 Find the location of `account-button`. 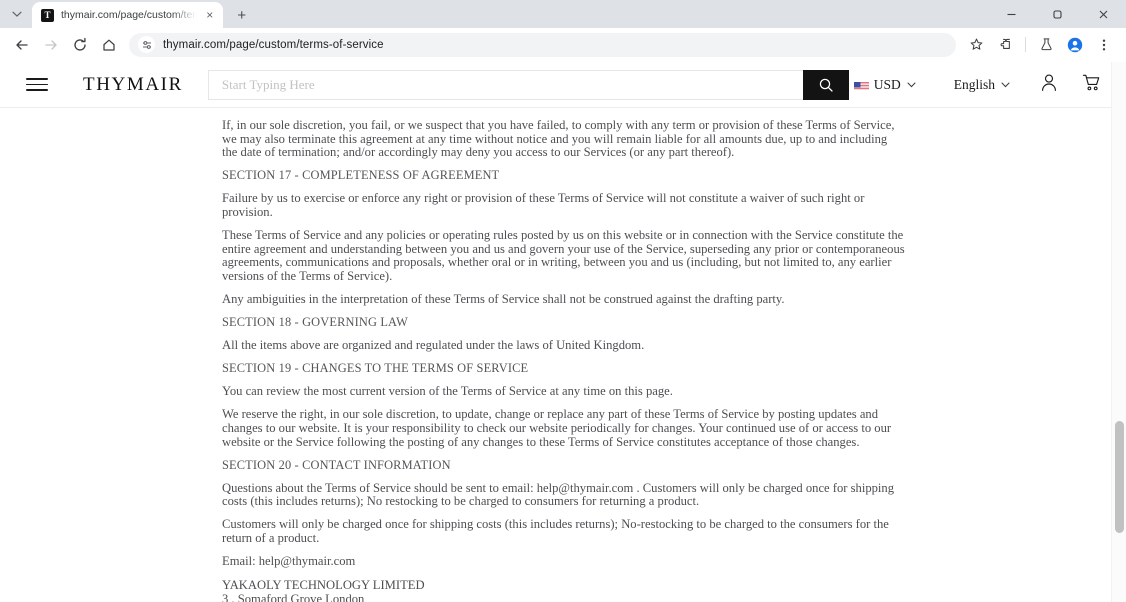

account-button is located at coordinates (1049, 85).